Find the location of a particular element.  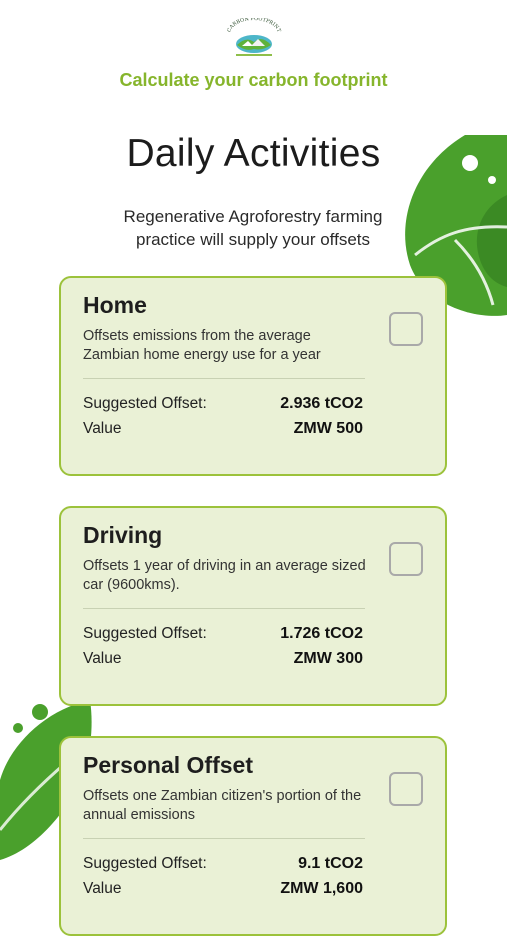

price-value: ZMW 500 is located at coordinates (328, 428).